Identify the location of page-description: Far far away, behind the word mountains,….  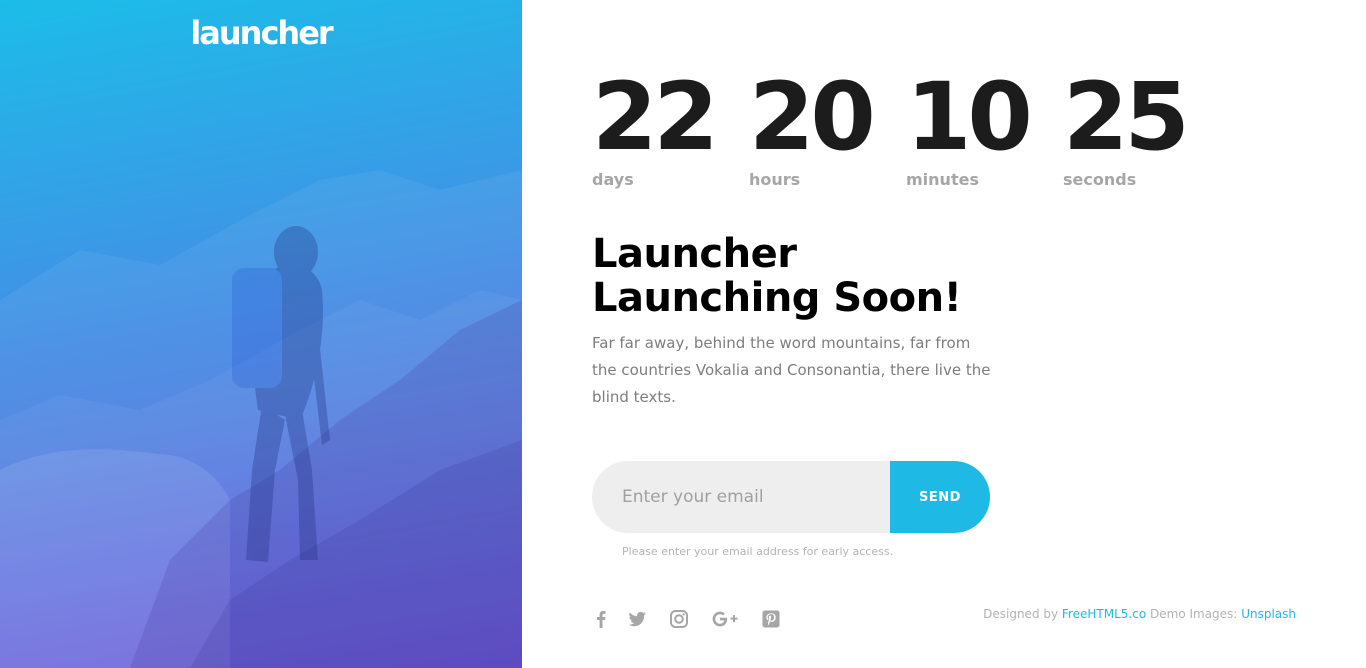
(791, 370).